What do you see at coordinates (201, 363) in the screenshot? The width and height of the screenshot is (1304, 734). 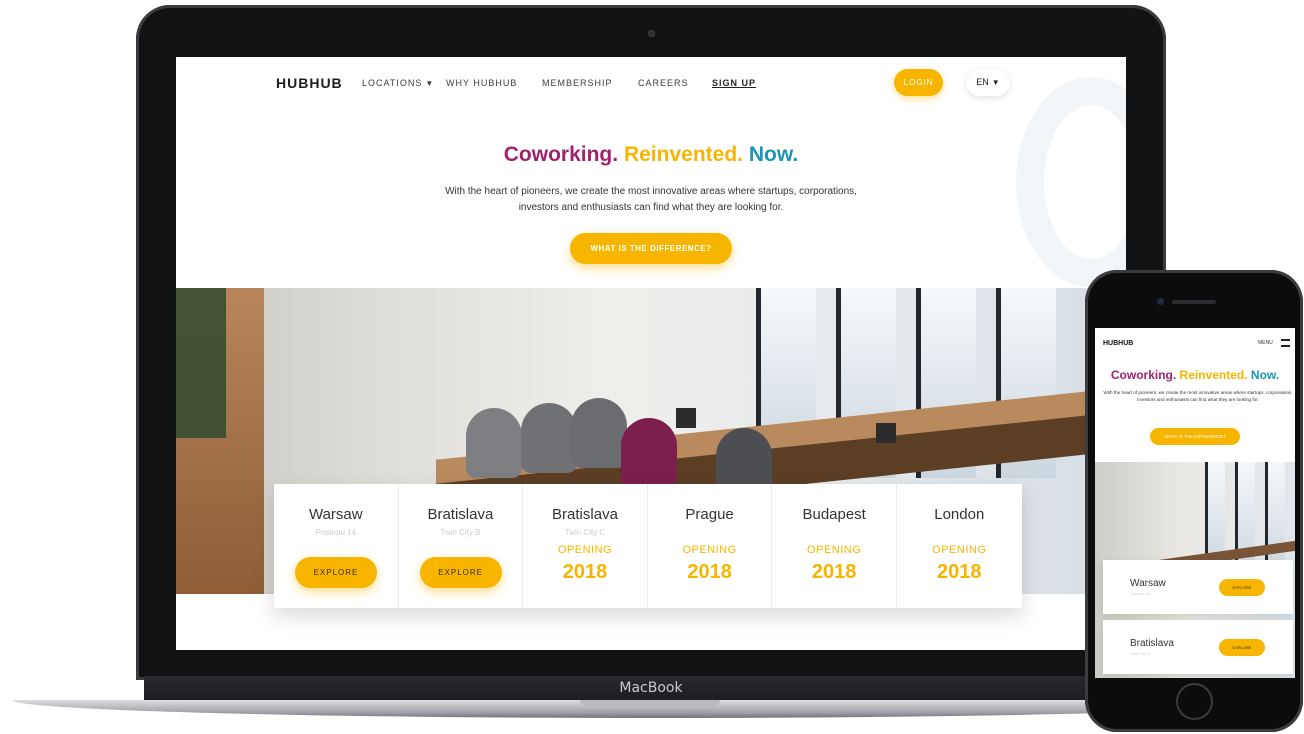 I see `green-wall-plants` at bounding box center [201, 363].